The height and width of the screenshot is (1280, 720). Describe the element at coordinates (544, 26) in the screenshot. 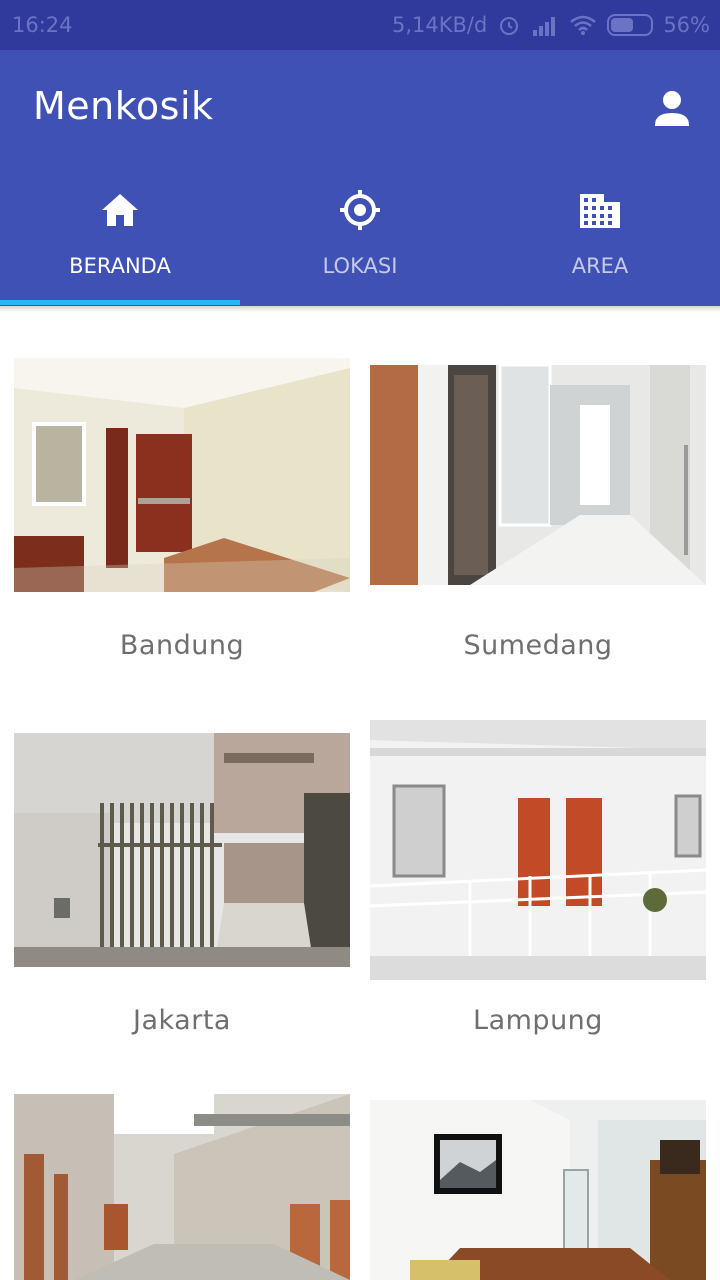

I see `signal-icon` at that location.